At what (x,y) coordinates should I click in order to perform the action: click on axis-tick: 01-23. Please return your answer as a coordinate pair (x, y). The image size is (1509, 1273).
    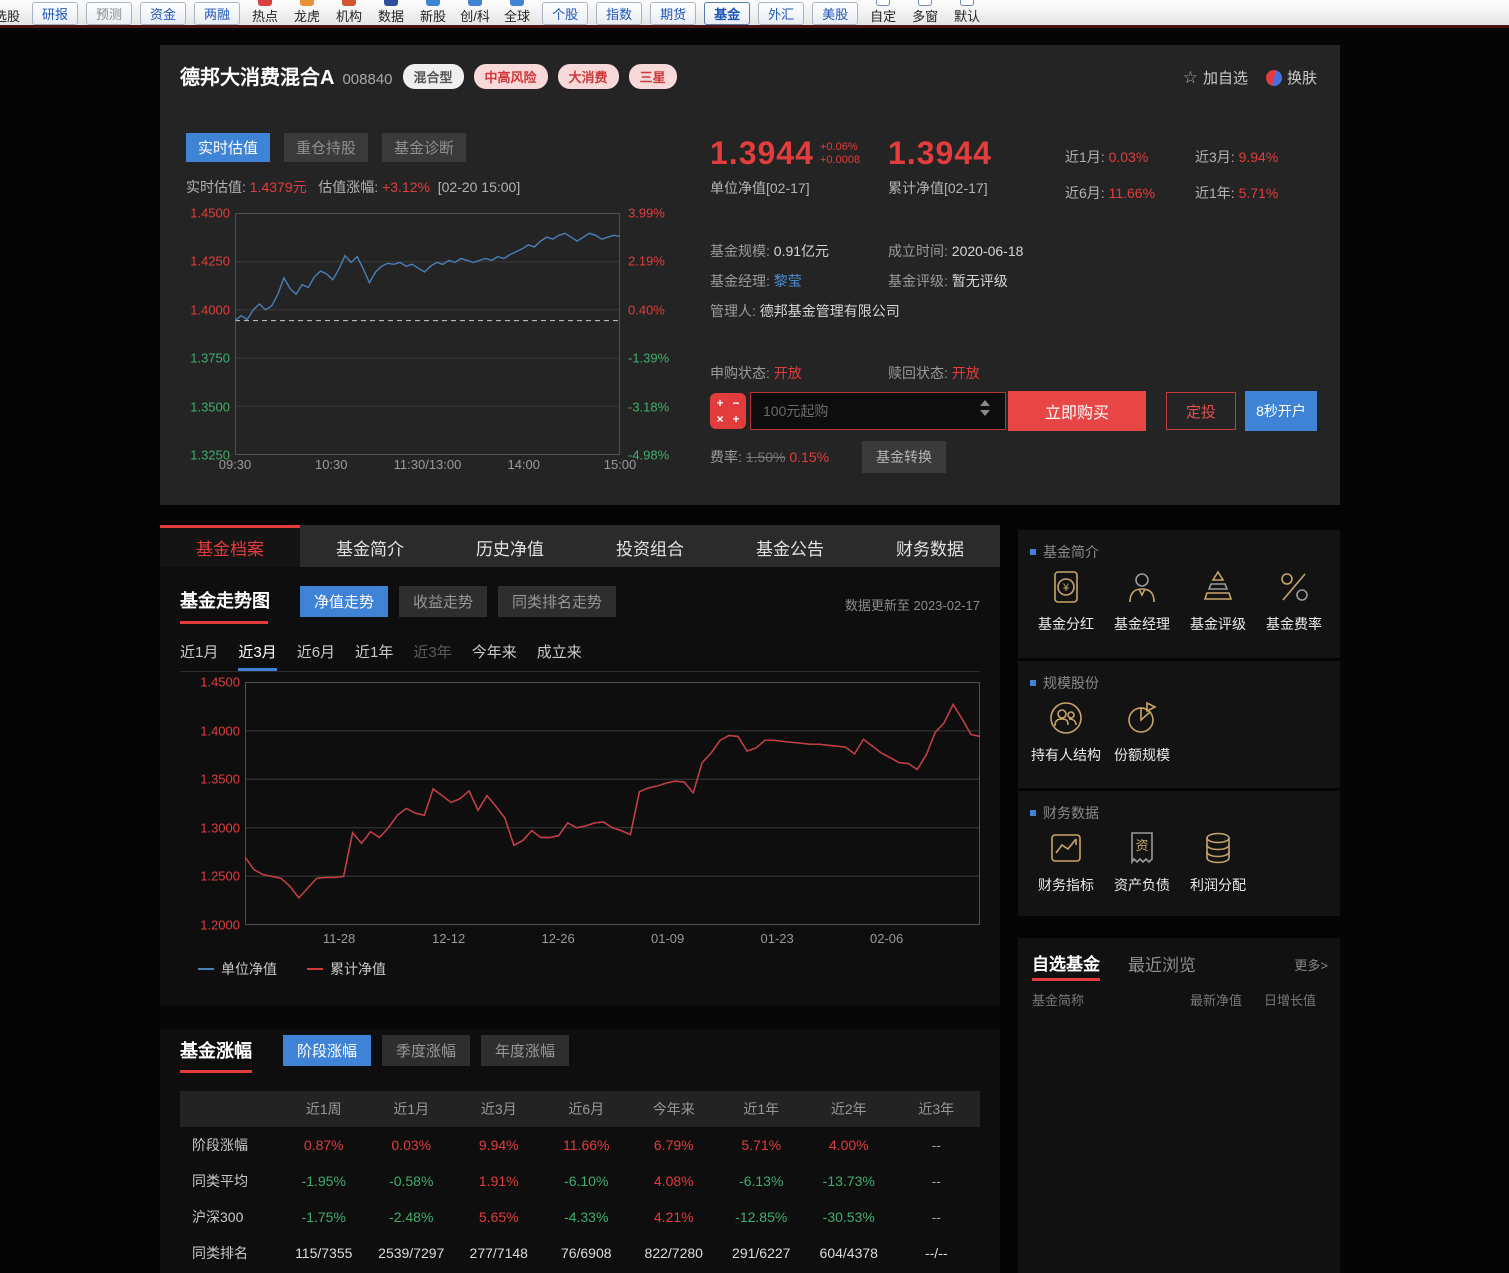
    Looking at the image, I should click on (777, 938).